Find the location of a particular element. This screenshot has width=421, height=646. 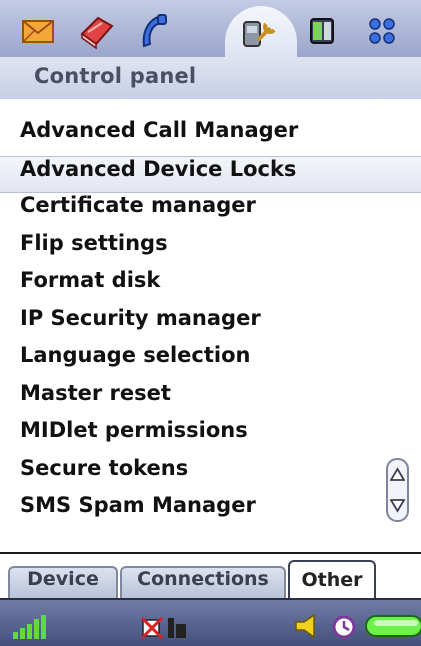

signal-strength-icon is located at coordinates (29, 627).